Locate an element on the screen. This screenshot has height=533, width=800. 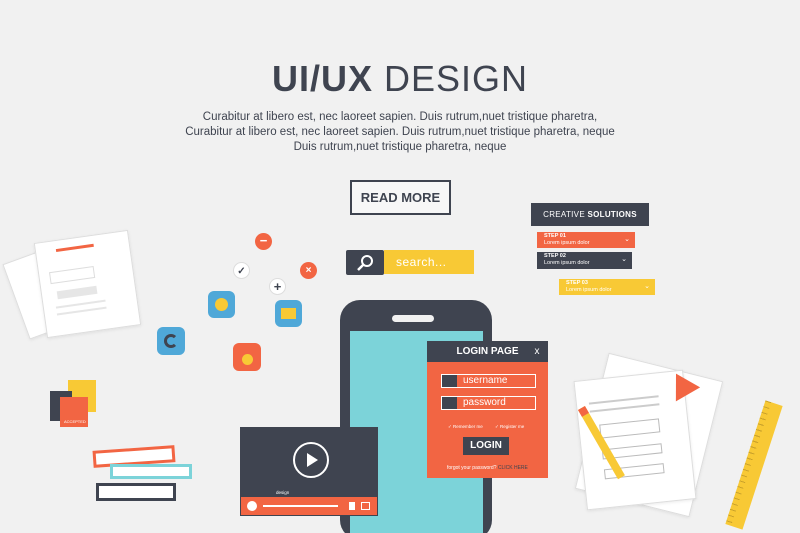
password-field: password is located at coordinates (488, 403).